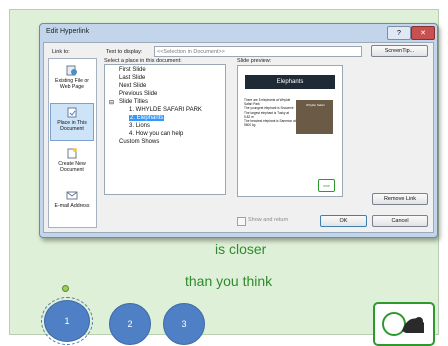 The height and width of the screenshot is (346, 448). I want to click on tree-item-last-slide: Last Slide, so click(132, 78).